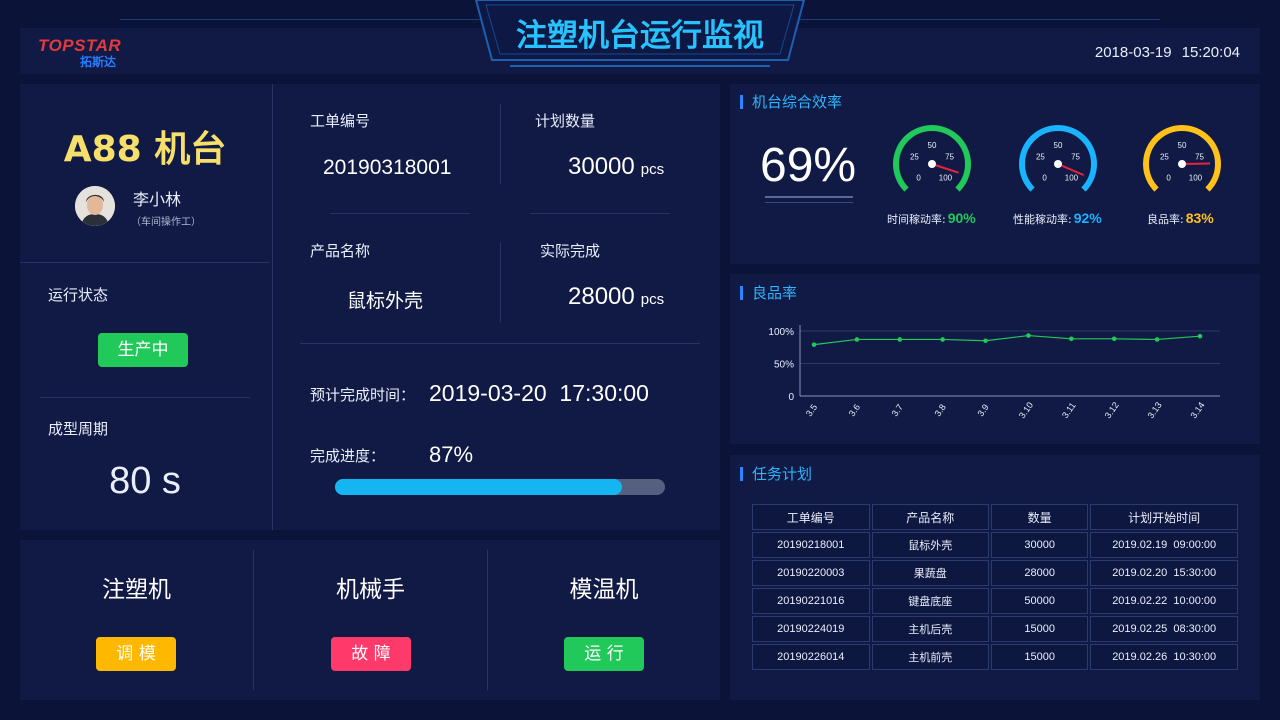  What do you see at coordinates (1042, 219) in the screenshot?
I see `gauge-label-text-2: 性能稼动率:` at bounding box center [1042, 219].